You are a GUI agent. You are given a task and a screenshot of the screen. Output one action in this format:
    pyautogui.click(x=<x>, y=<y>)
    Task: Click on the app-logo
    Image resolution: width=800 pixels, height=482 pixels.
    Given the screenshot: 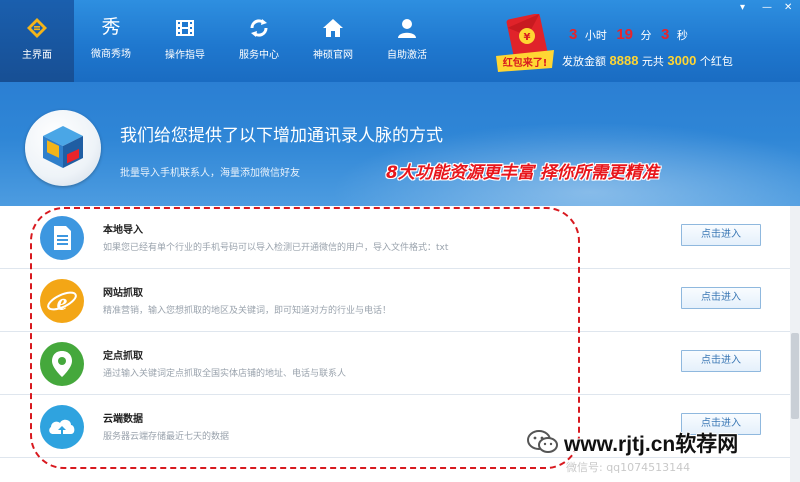 What is the action you would take?
    pyautogui.click(x=63, y=148)
    